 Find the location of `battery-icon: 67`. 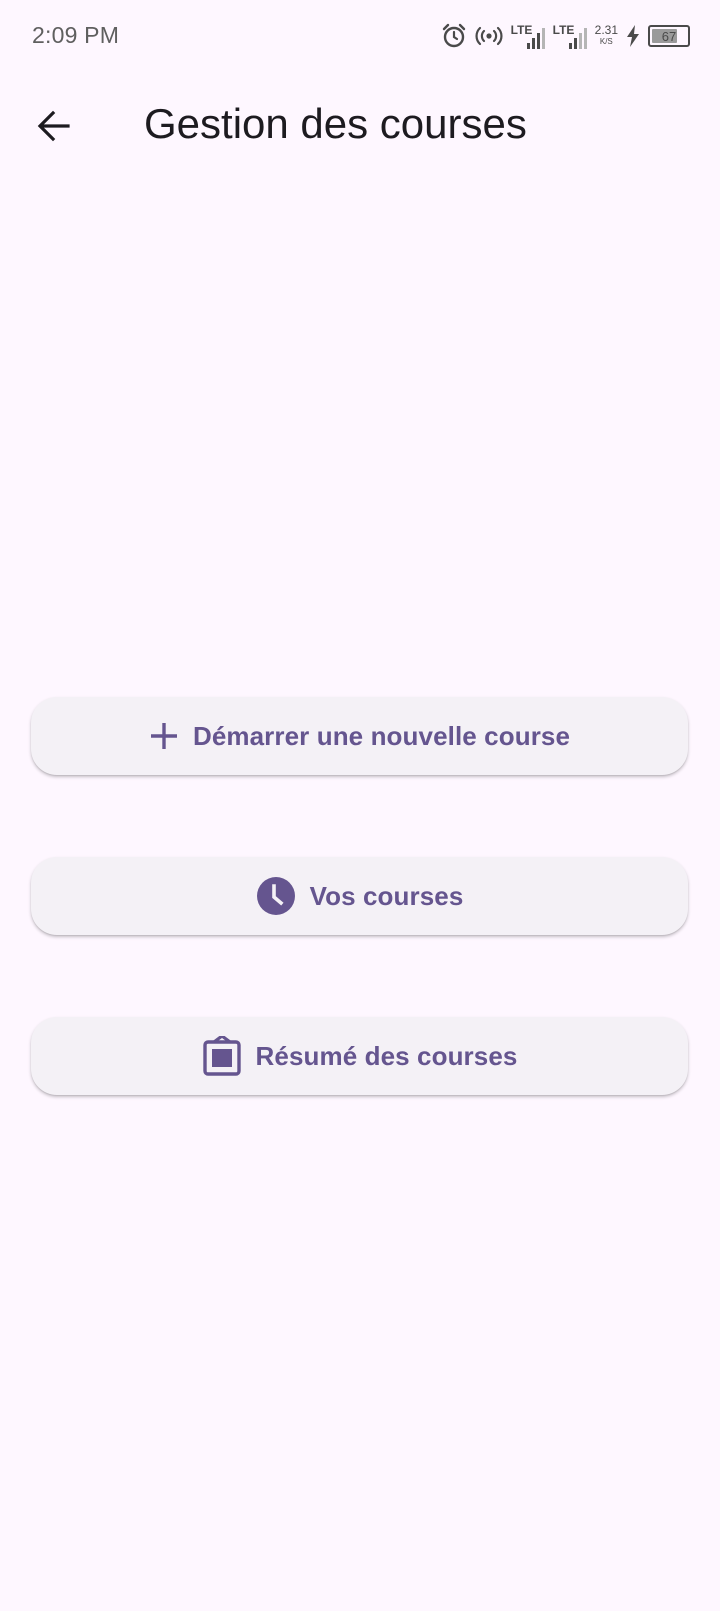

battery-icon: 67 is located at coordinates (669, 36).